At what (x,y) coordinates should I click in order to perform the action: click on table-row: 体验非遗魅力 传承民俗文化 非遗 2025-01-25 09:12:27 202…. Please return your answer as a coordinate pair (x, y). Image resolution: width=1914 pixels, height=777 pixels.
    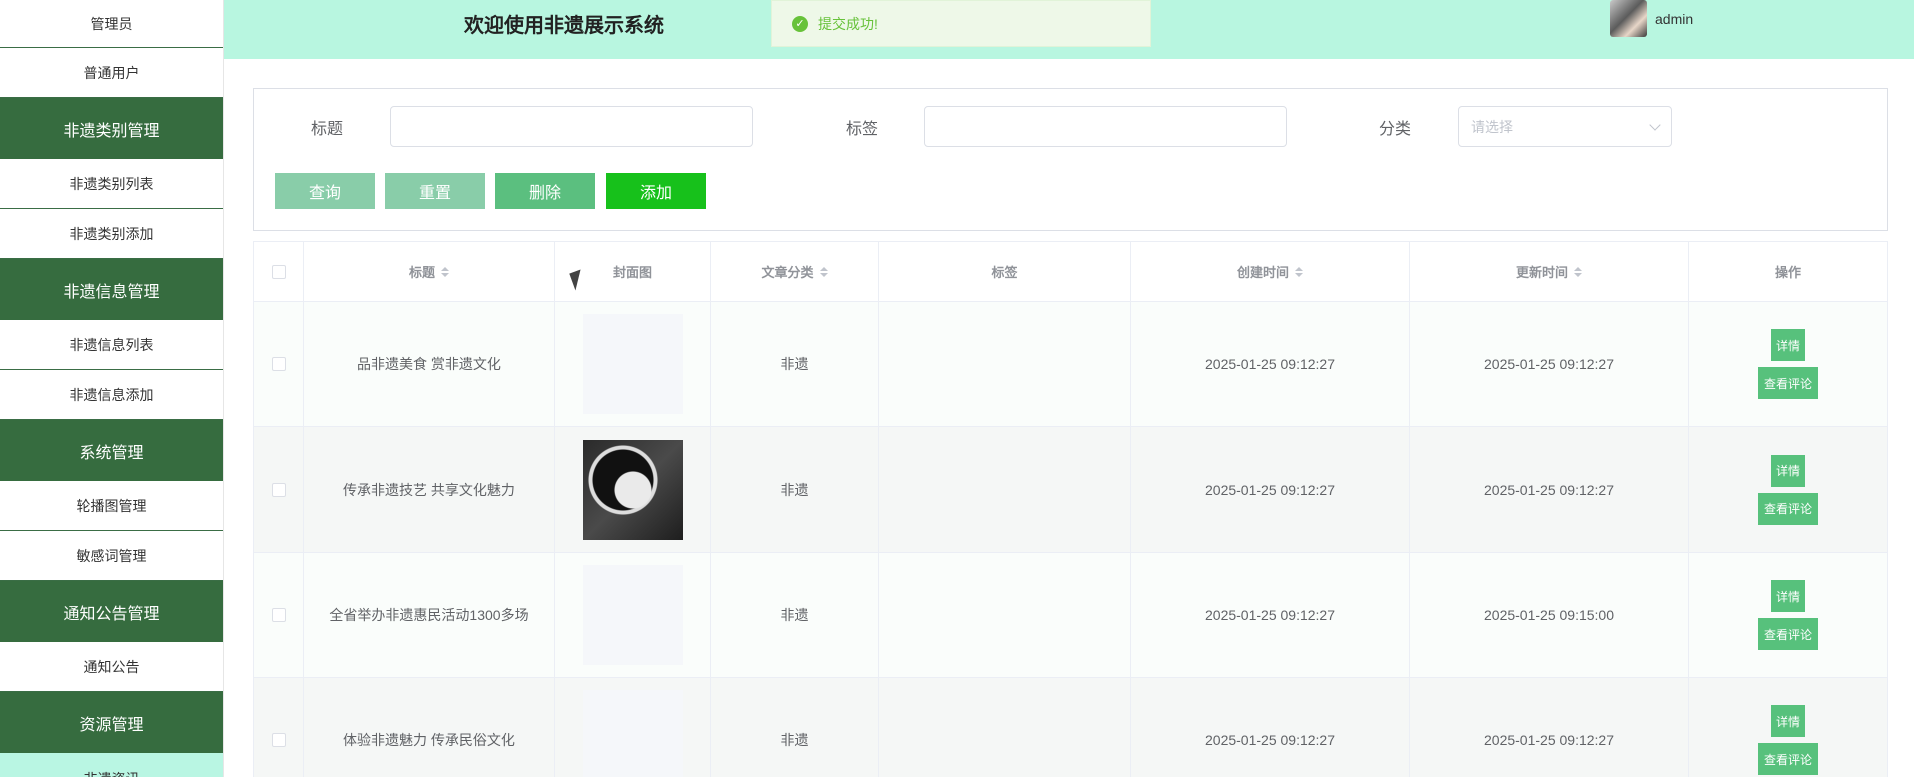
    Looking at the image, I should click on (1070, 727).